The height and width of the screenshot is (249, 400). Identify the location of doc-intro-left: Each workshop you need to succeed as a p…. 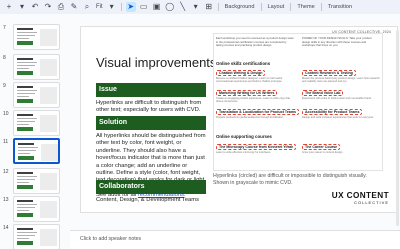
(255, 42).